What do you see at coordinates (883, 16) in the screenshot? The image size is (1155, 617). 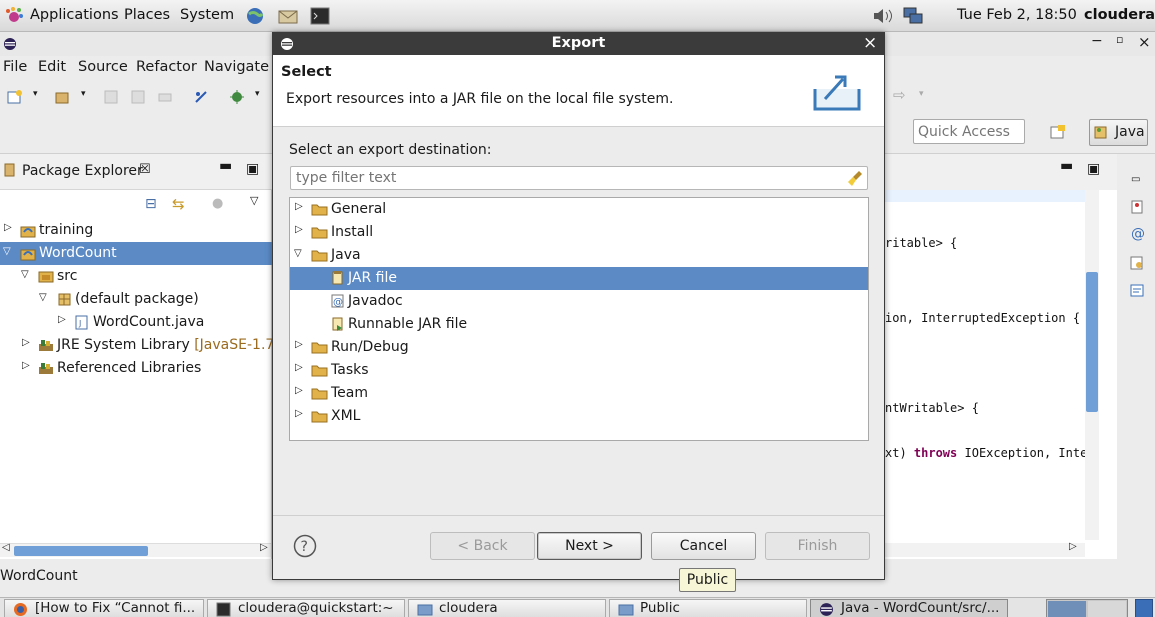 I see `volume-icon` at bounding box center [883, 16].